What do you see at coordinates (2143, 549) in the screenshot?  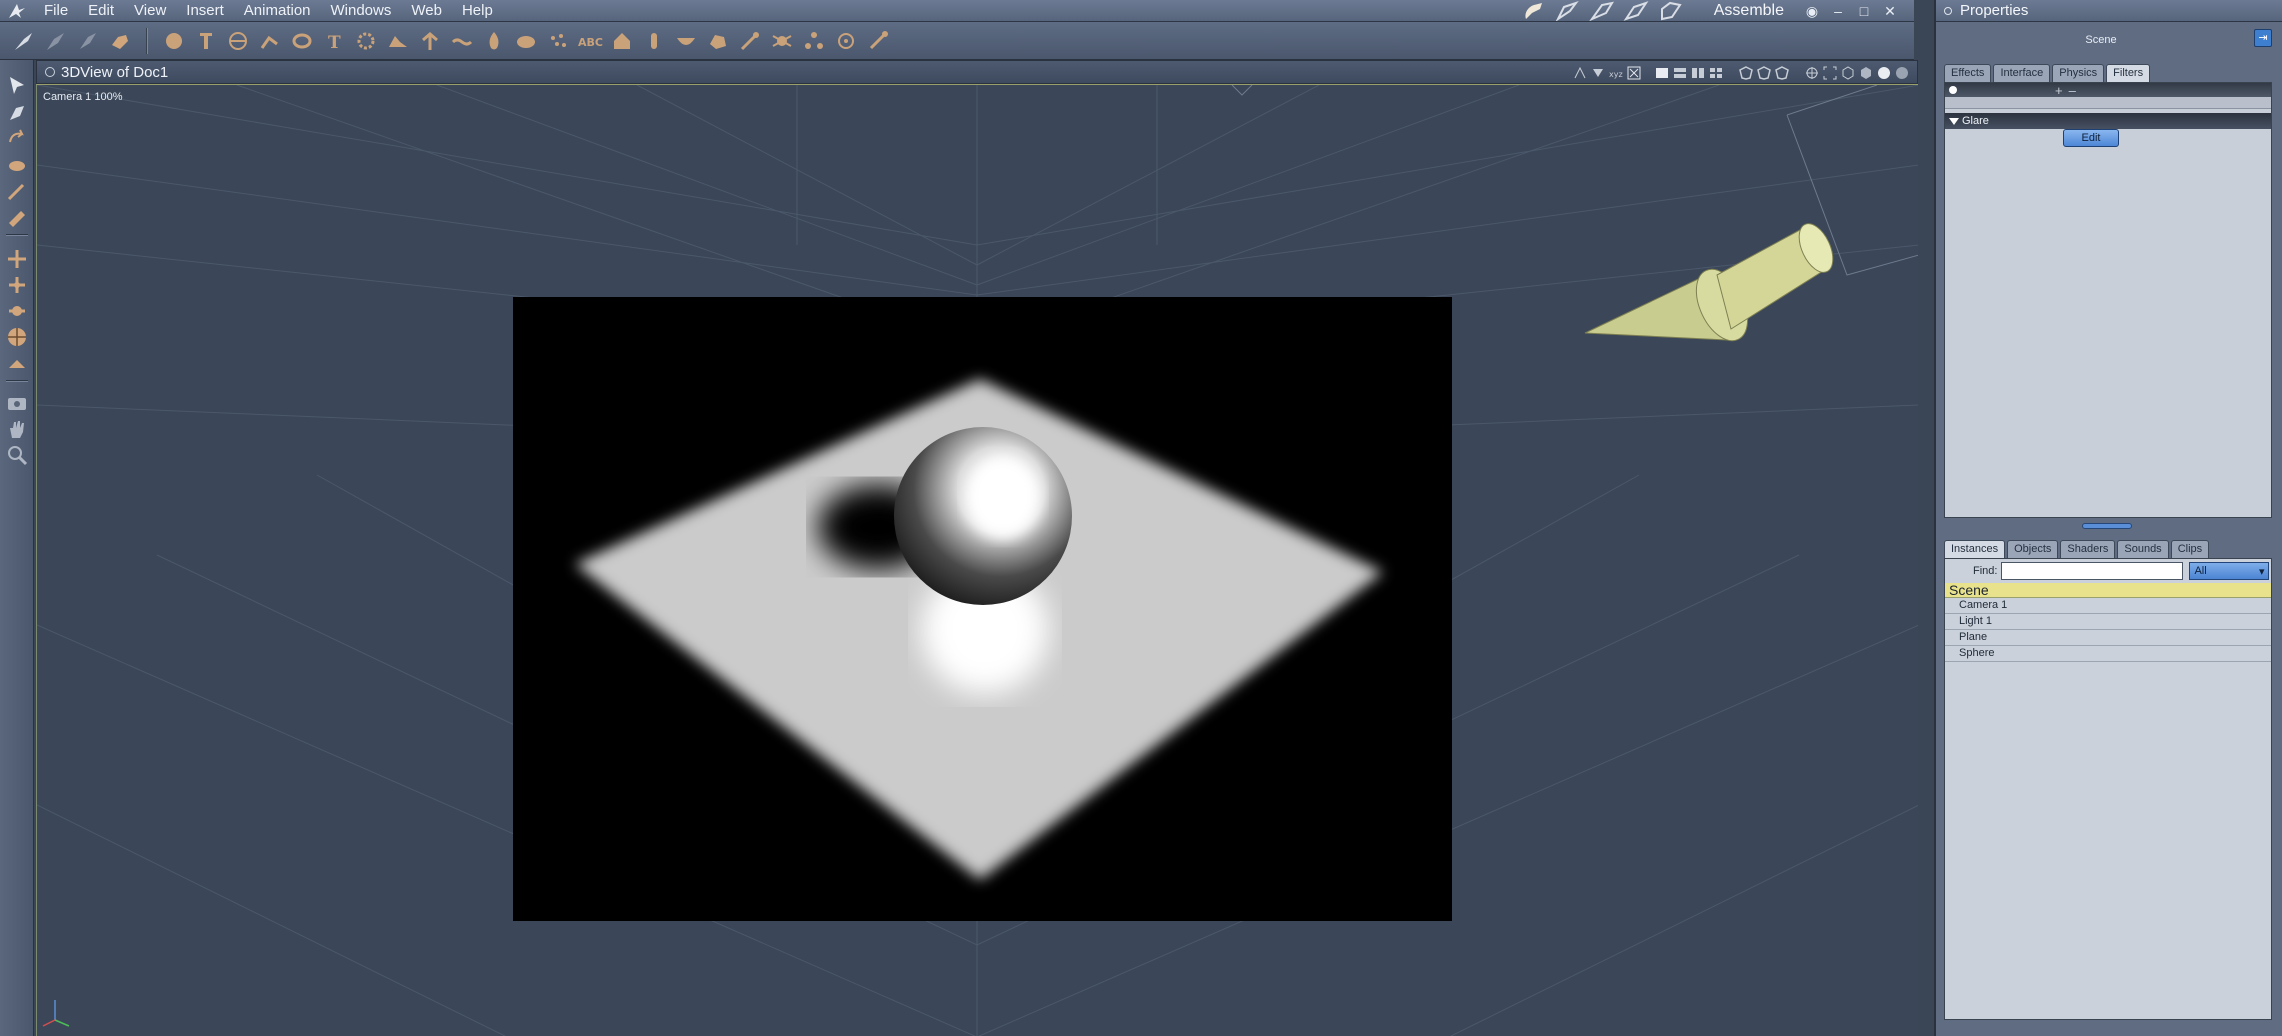 I see `tab-sounds: Sounds` at bounding box center [2143, 549].